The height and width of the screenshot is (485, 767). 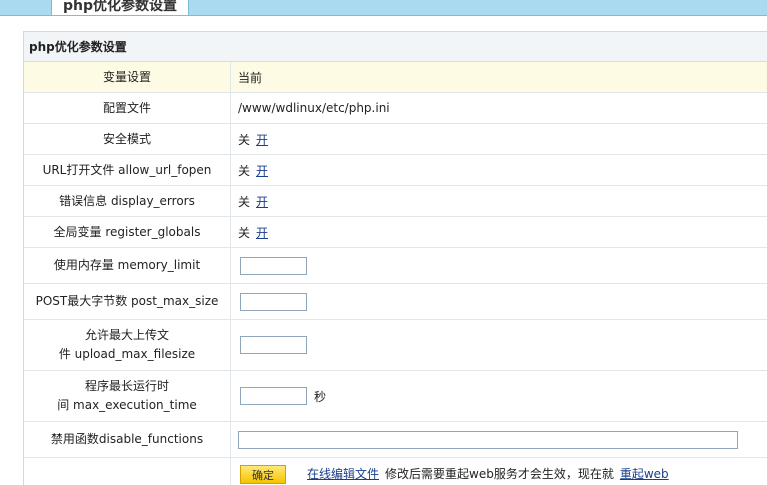 I want to click on seconds-unit: 秒, so click(x=320, y=396).